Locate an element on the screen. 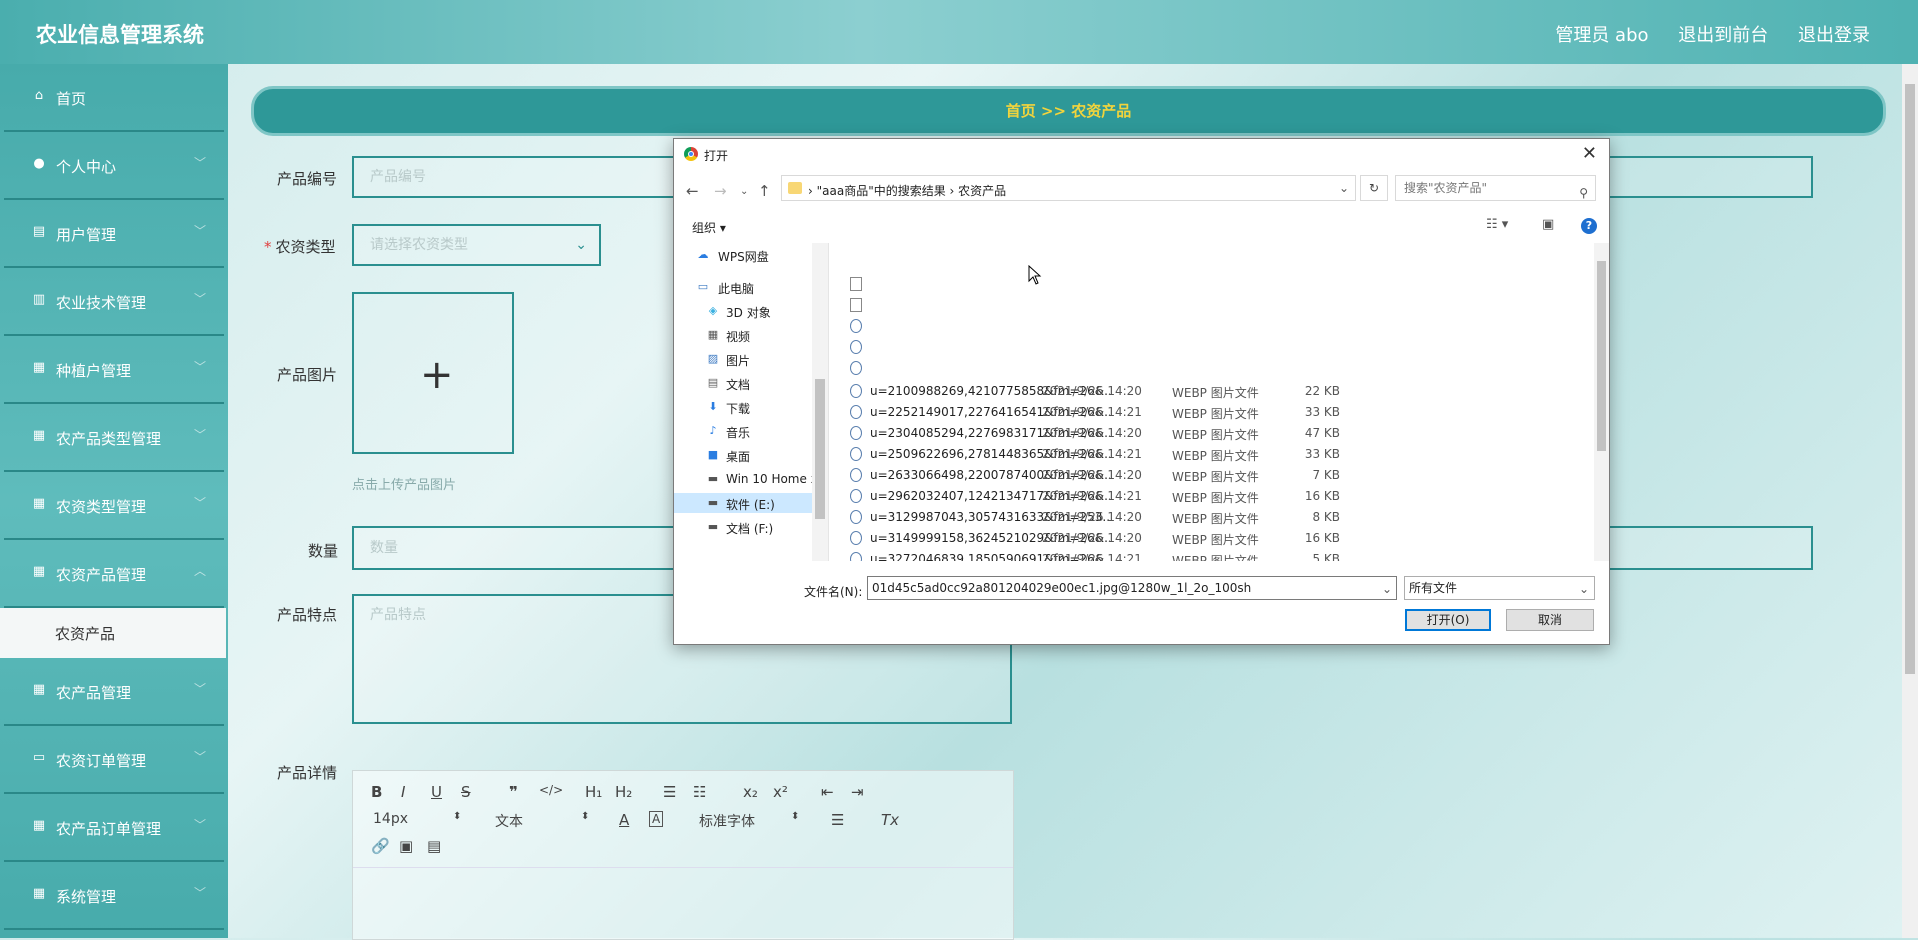 The width and height of the screenshot is (1918, 940). page-scrollbar is located at coordinates (1910, 501).